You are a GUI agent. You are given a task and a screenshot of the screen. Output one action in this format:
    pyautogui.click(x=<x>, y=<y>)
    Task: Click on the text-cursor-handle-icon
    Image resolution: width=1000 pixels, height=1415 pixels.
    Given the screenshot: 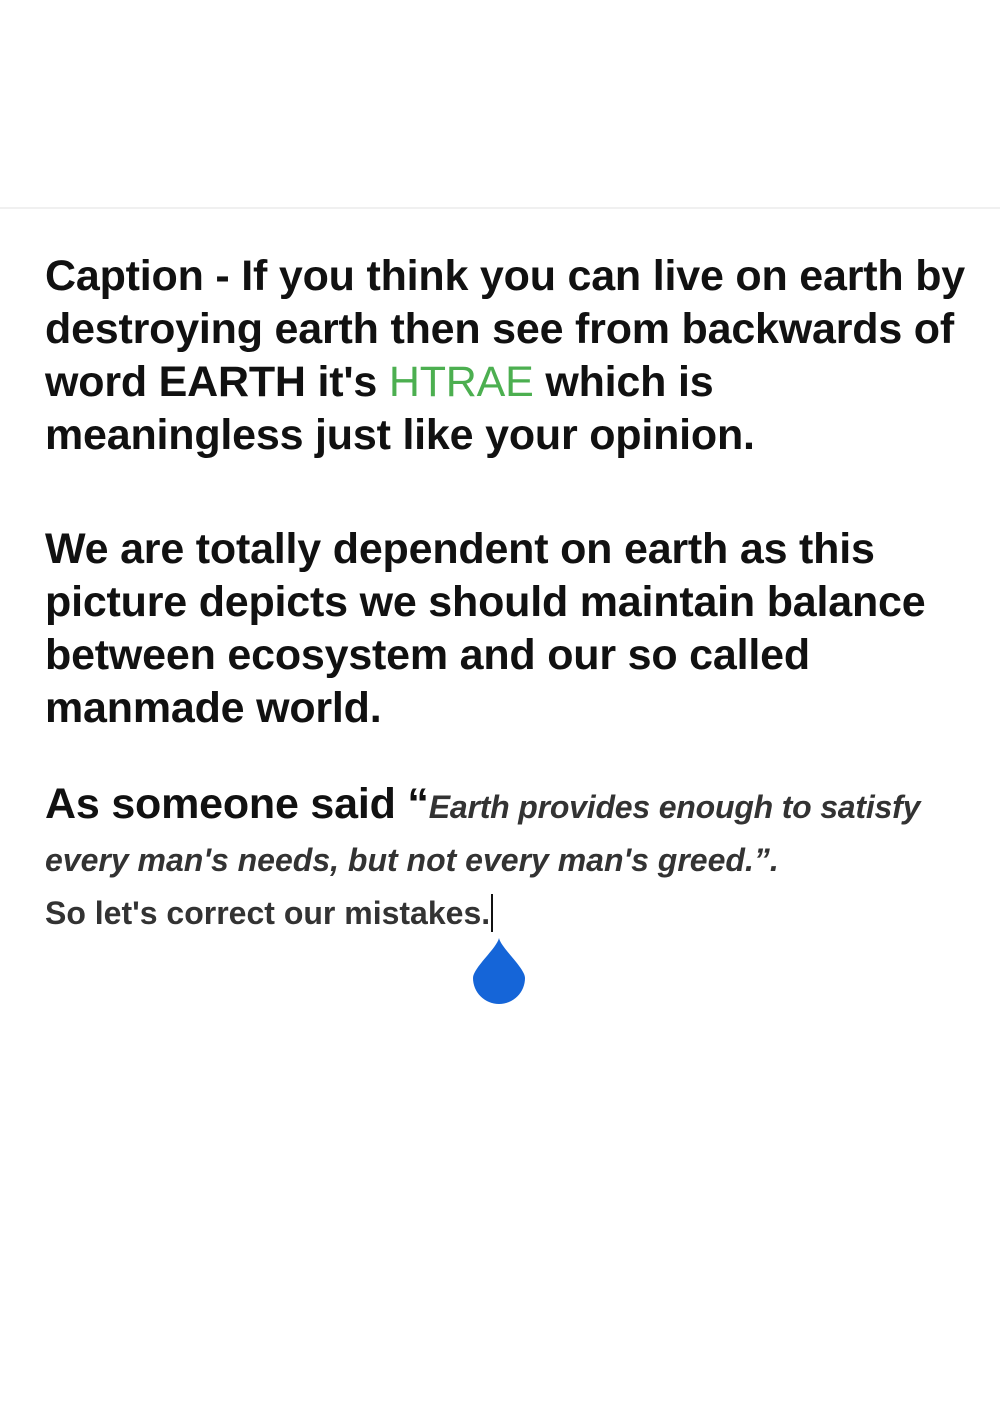 What is the action you would take?
    pyautogui.click(x=499, y=972)
    